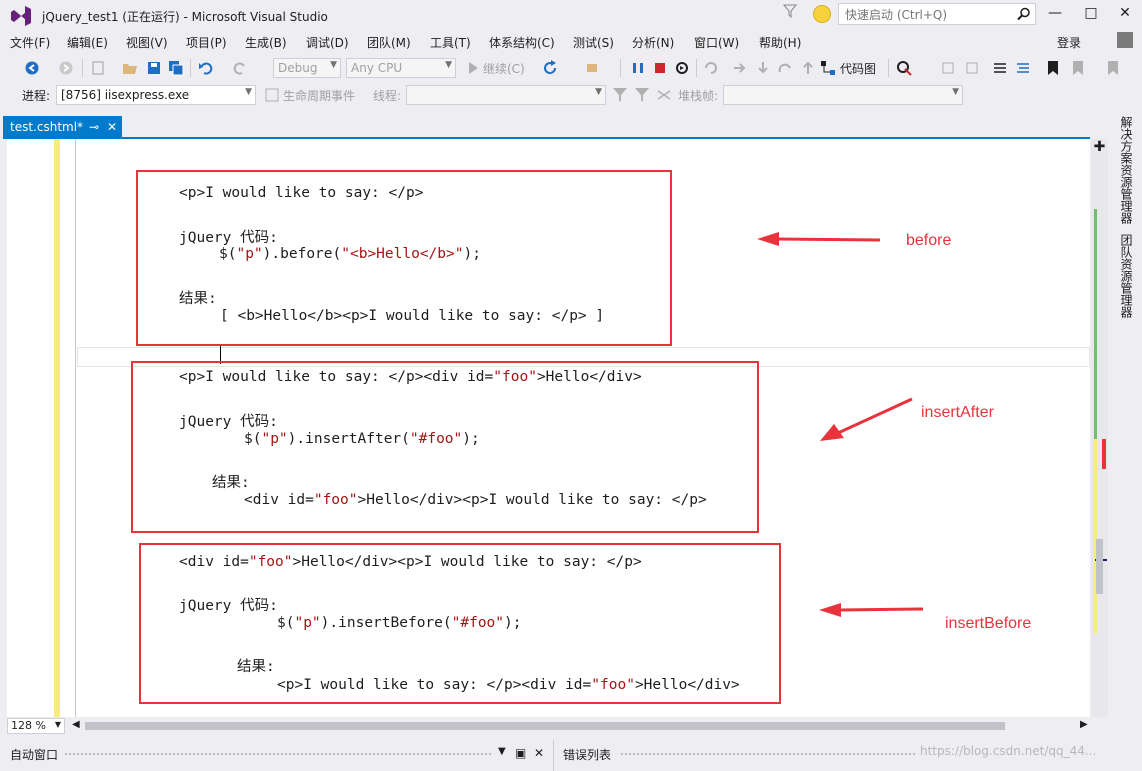  I want to click on close-window-button: ✕, so click(1125, 14).